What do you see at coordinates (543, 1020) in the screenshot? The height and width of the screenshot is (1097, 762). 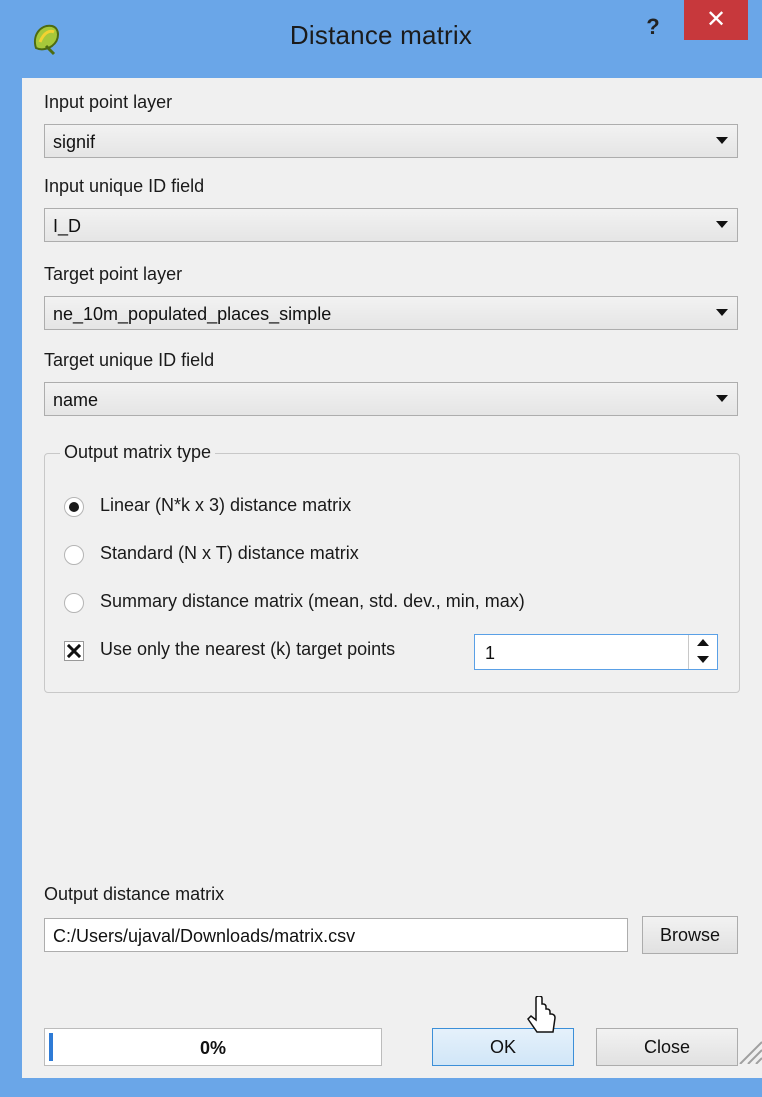 I see `mouse-cursor-icon` at bounding box center [543, 1020].